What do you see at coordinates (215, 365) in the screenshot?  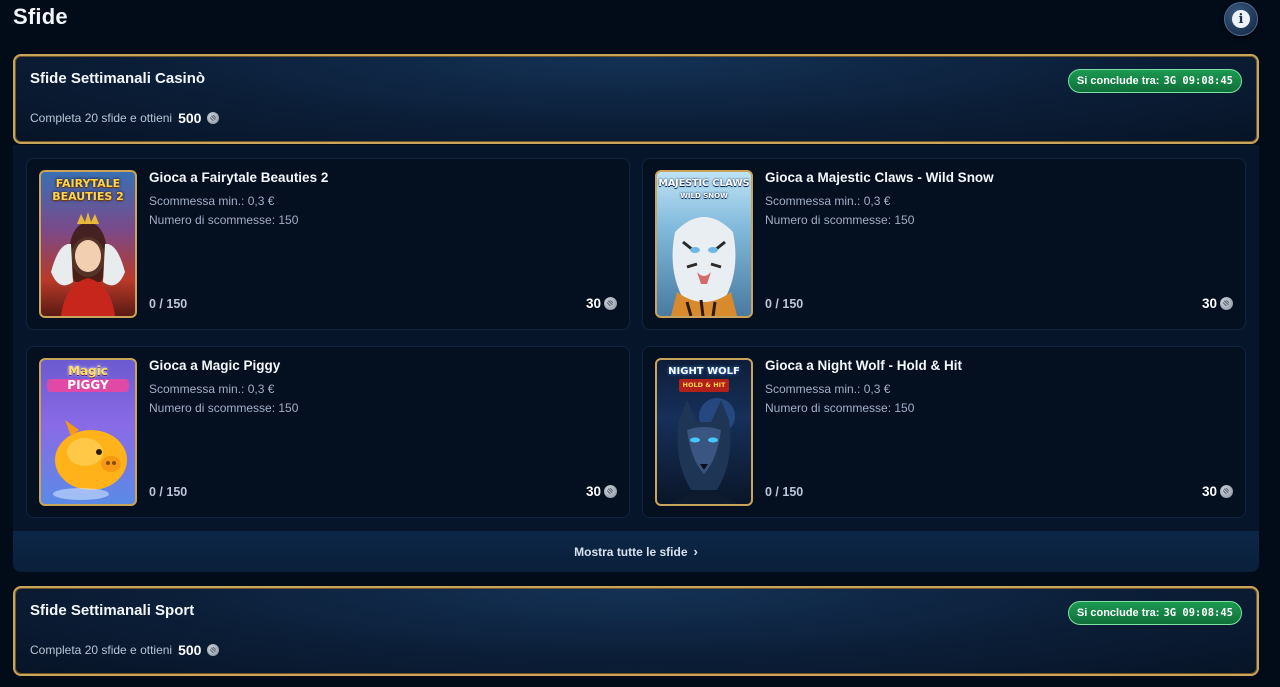 I see `game-title: Gioca a Magic Piggy` at bounding box center [215, 365].